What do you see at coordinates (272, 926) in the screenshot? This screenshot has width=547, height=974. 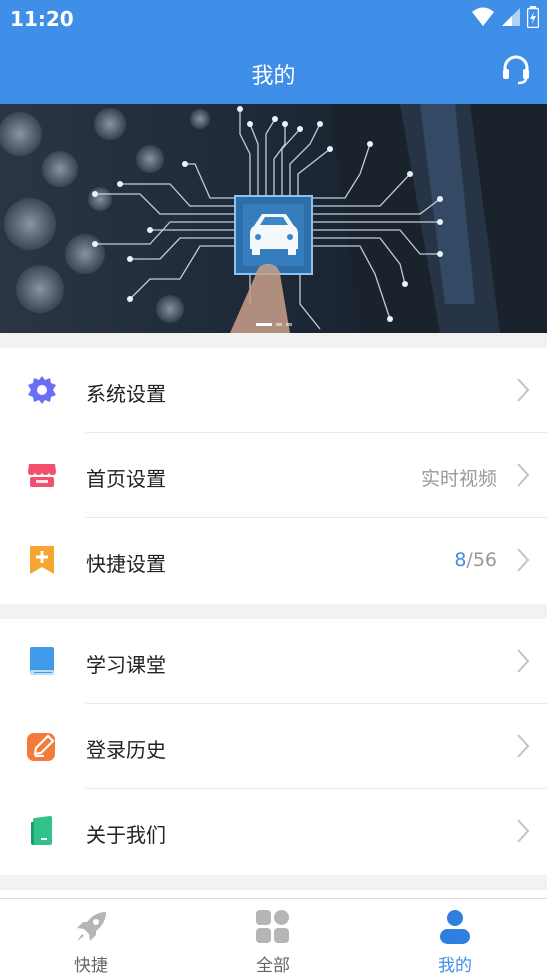 I see `grid-icon` at bounding box center [272, 926].